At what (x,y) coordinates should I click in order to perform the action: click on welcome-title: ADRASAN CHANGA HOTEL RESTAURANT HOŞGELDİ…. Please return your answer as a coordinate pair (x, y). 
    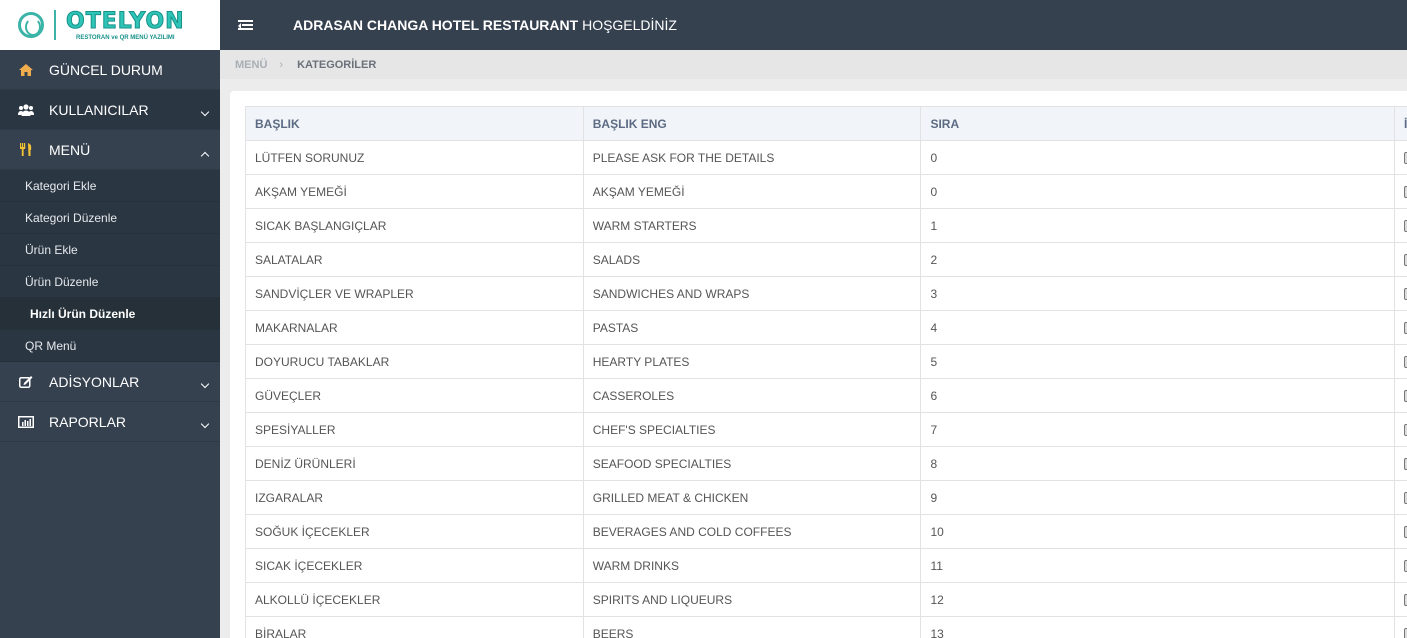
    Looking at the image, I should click on (485, 25).